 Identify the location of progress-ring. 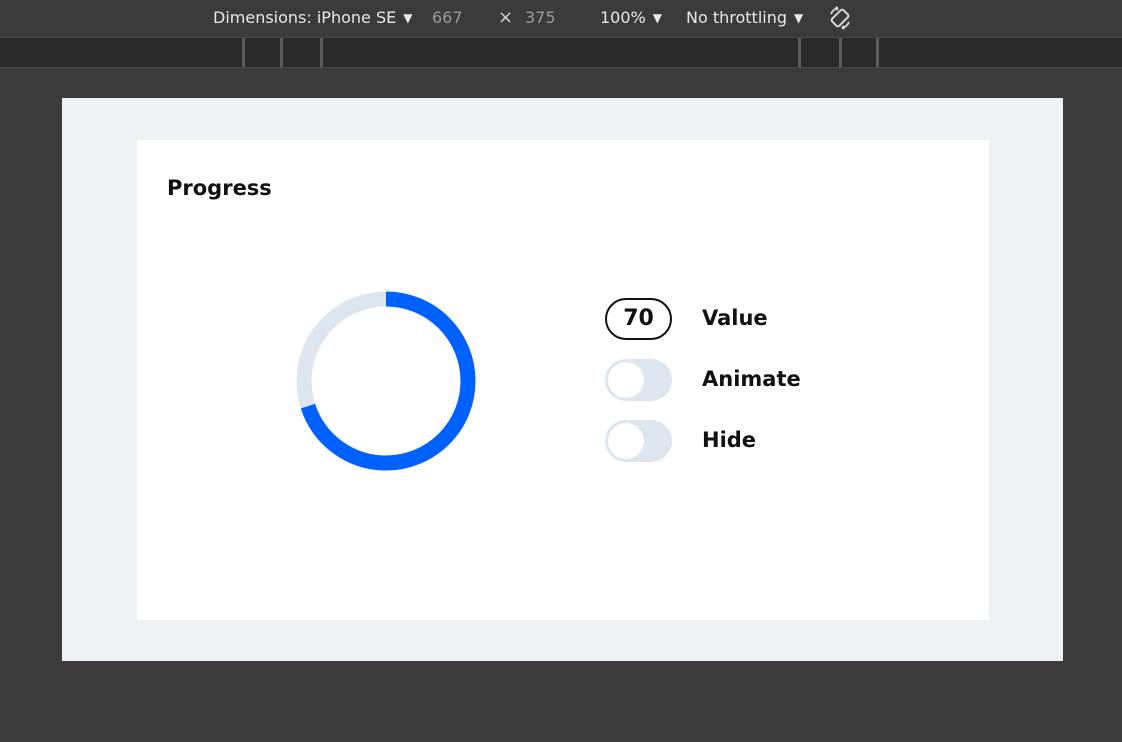
(386, 381).